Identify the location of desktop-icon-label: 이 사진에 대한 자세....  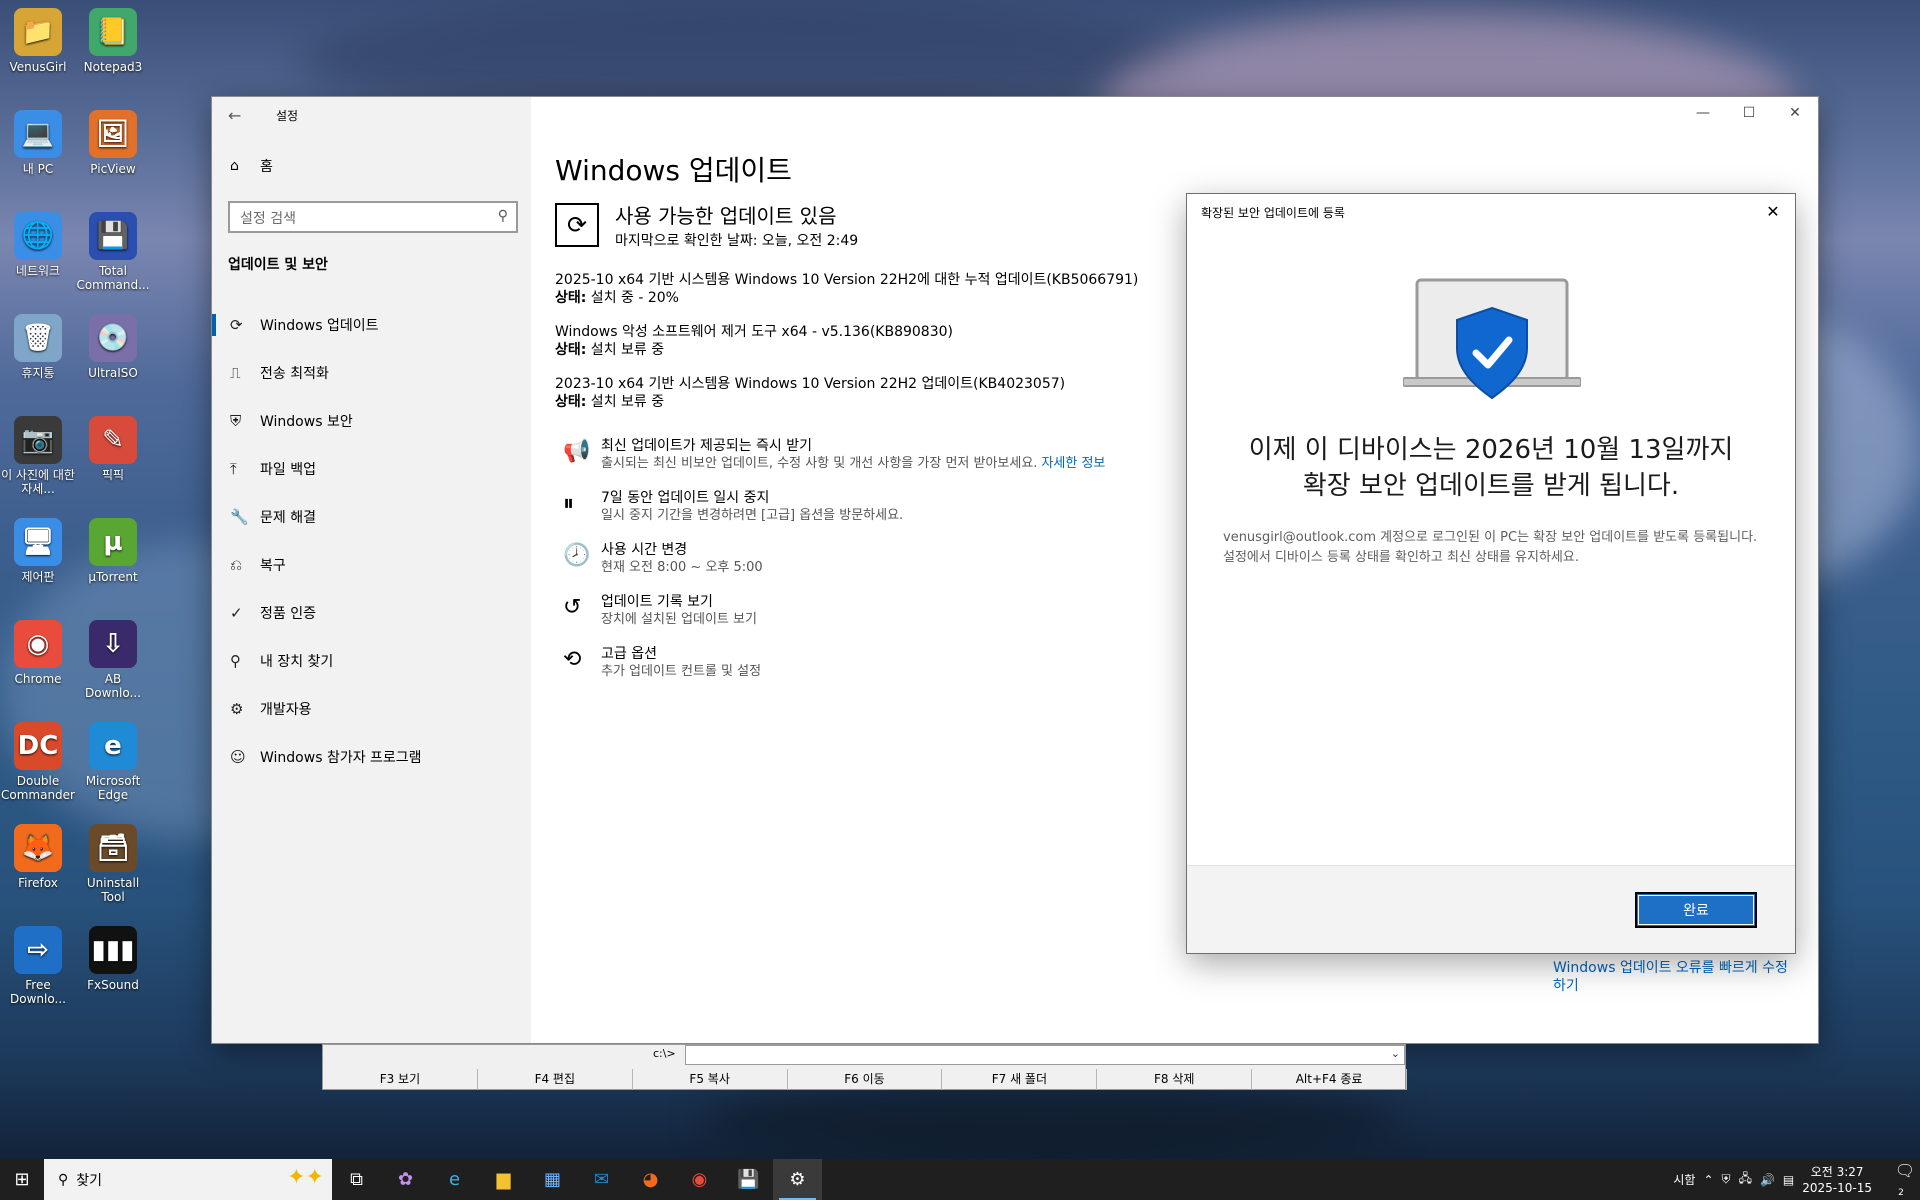
(38, 482).